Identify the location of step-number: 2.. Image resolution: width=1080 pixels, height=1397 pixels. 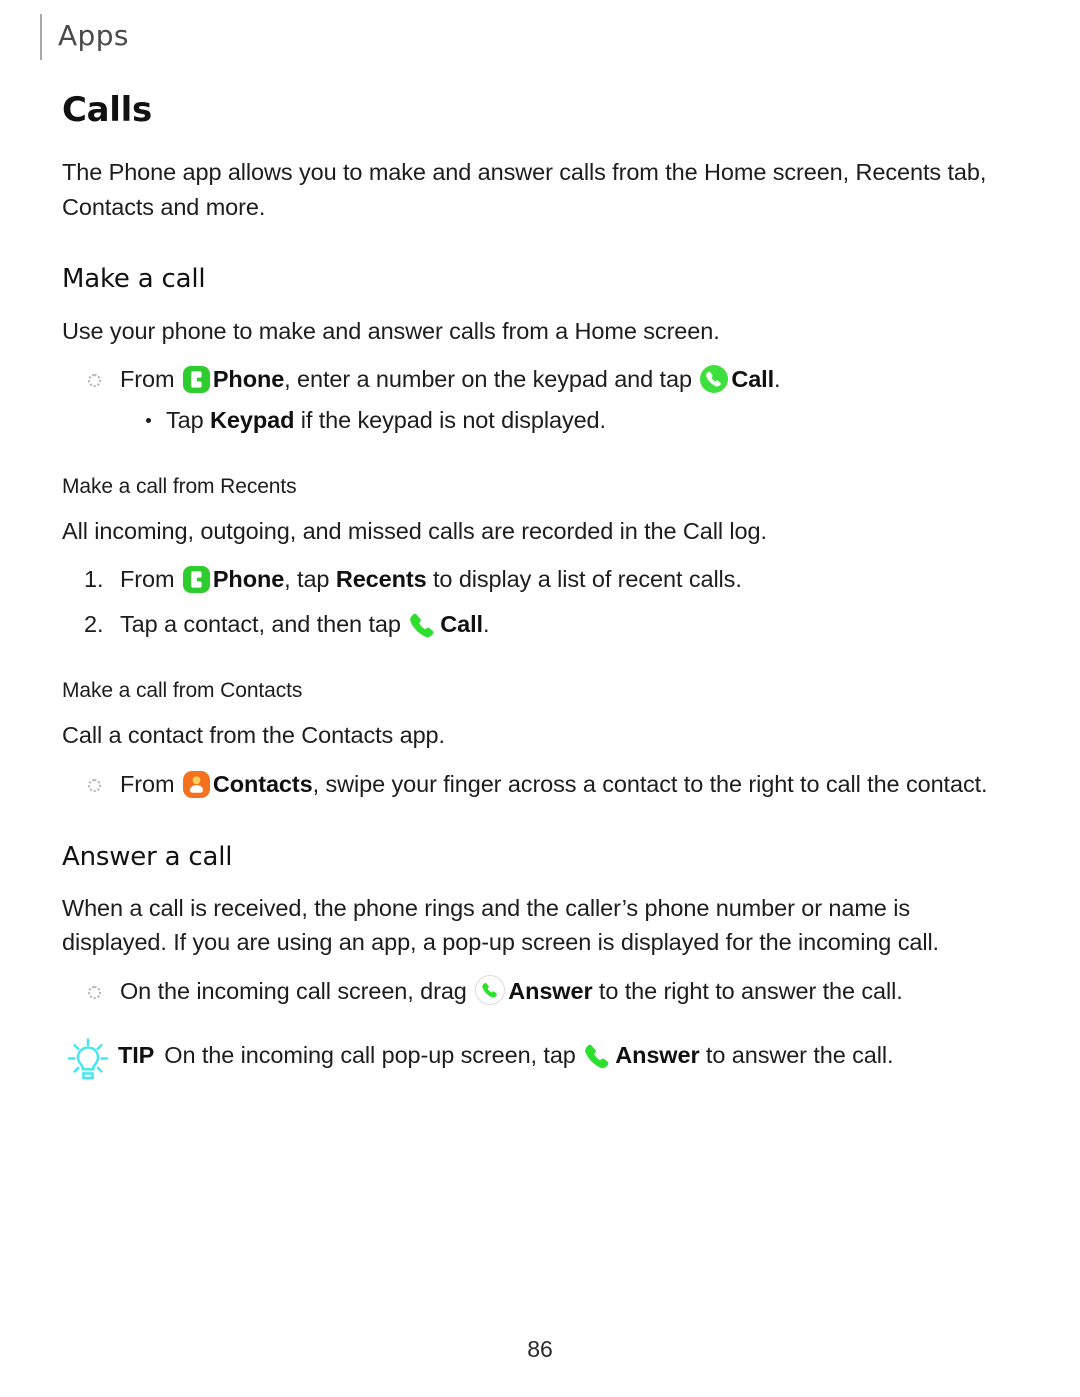
(94, 623).